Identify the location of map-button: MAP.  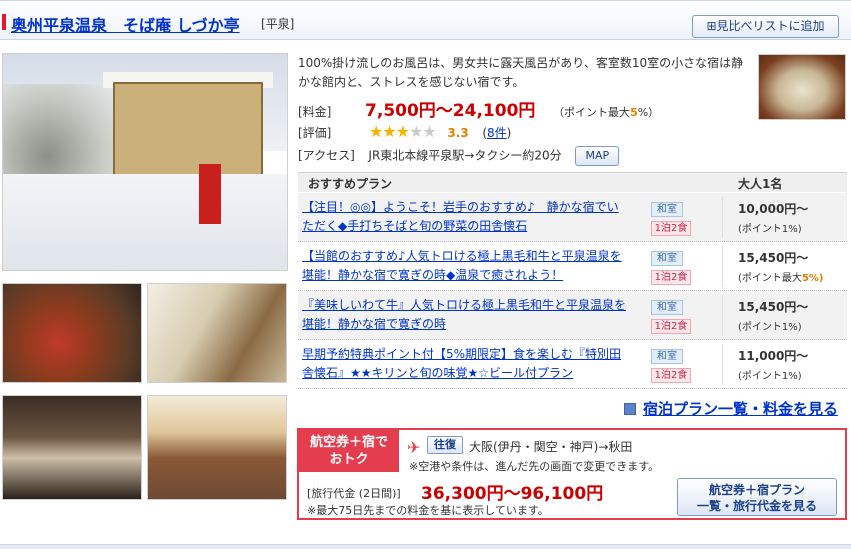
(597, 156).